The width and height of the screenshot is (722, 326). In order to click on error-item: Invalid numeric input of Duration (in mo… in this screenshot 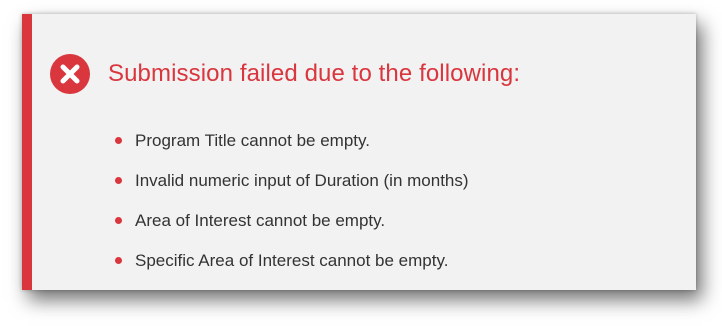, I will do `click(292, 181)`.